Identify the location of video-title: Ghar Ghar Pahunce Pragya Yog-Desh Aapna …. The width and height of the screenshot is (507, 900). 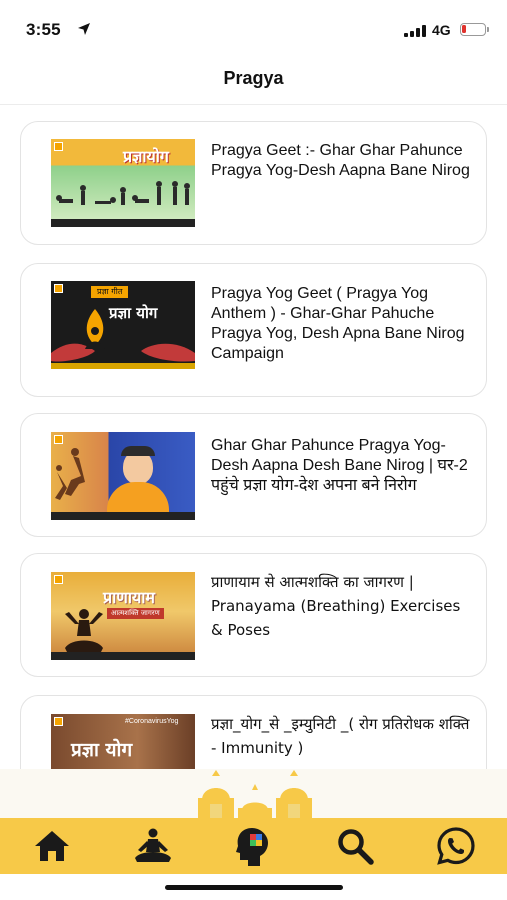
(339, 465).